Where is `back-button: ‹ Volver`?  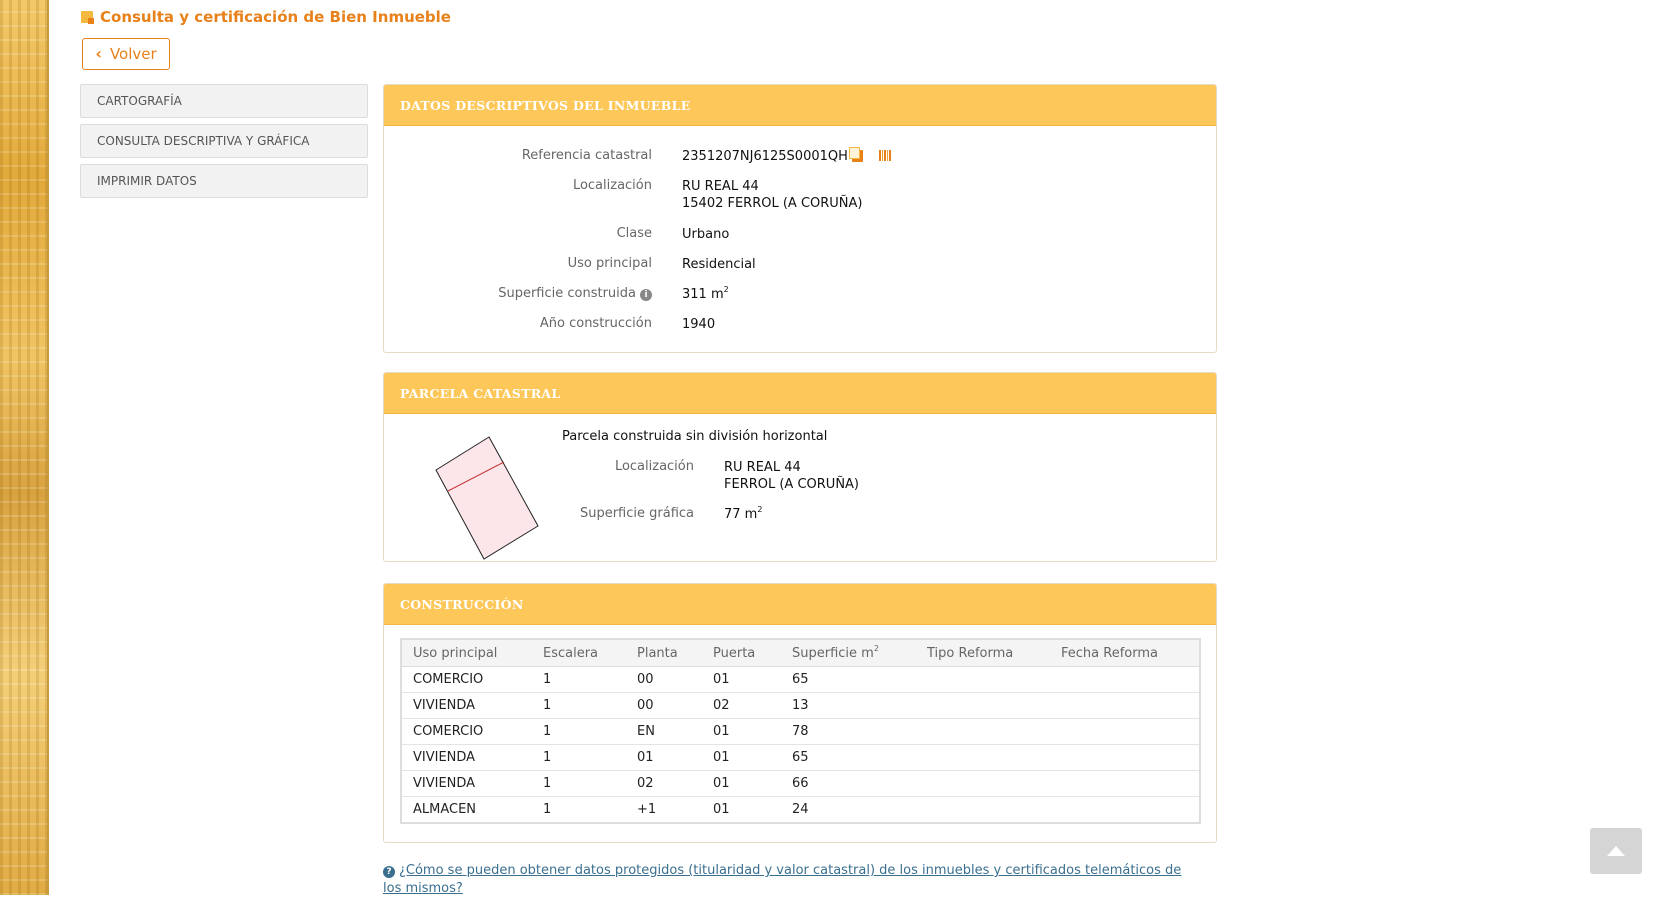 back-button: ‹ Volver is located at coordinates (126, 54).